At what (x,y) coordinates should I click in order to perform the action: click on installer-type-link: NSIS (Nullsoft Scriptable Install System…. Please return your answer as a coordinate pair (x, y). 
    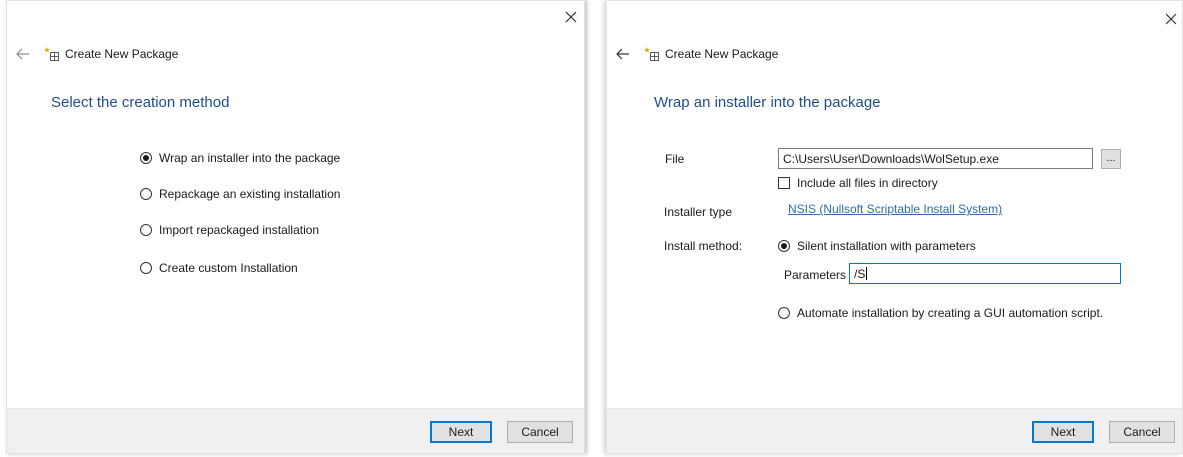
    Looking at the image, I should click on (895, 209).